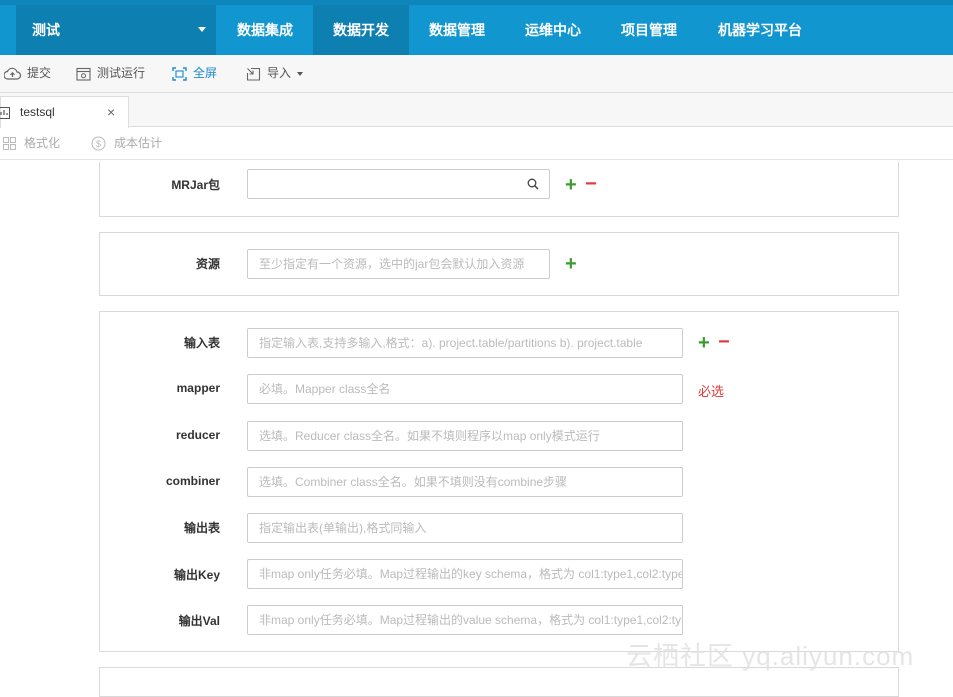 The width and height of the screenshot is (953, 697). I want to click on top-nav-bar: 测试 数据集成 数据开发 数据管理 运维中心 项目管理 机器学习平台, so click(476, 27).